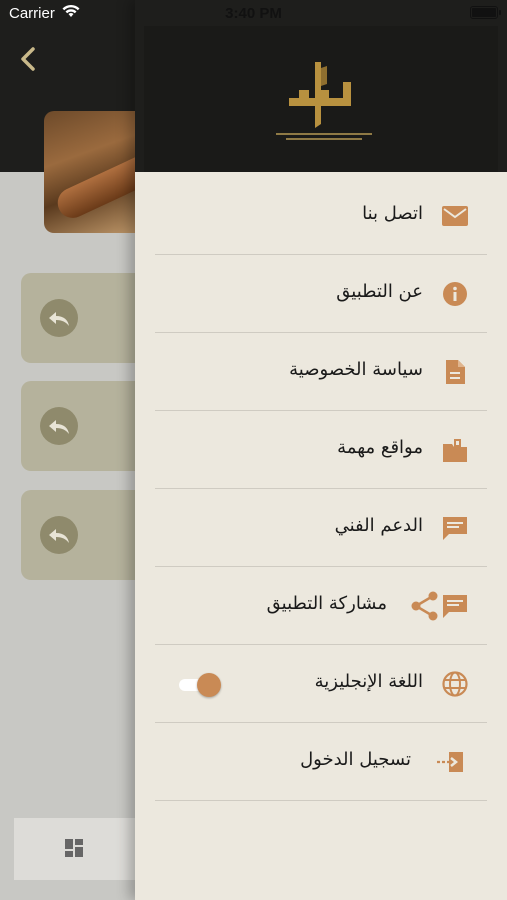  I want to click on menu-item-label: الدعم الفني, so click(378, 525).